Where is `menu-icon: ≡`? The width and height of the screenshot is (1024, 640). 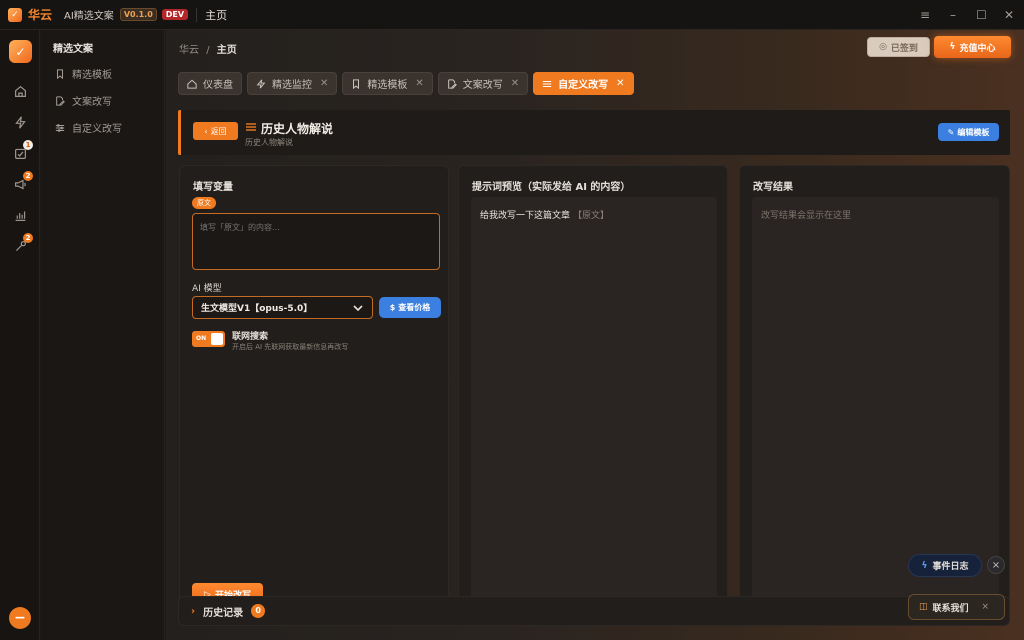 menu-icon: ≡ is located at coordinates (925, 15).